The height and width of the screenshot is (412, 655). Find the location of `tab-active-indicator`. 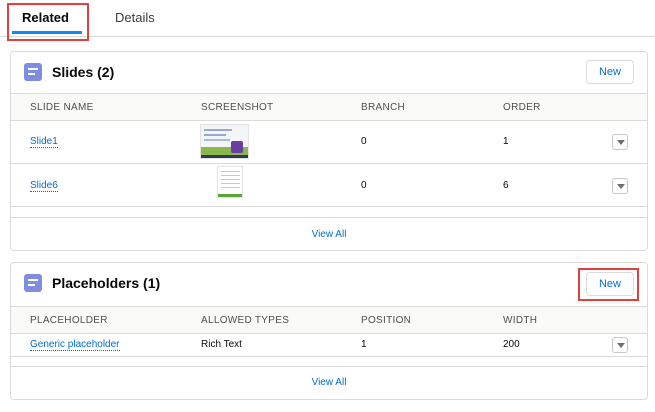

tab-active-indicator is located at coordinates (47, 32).